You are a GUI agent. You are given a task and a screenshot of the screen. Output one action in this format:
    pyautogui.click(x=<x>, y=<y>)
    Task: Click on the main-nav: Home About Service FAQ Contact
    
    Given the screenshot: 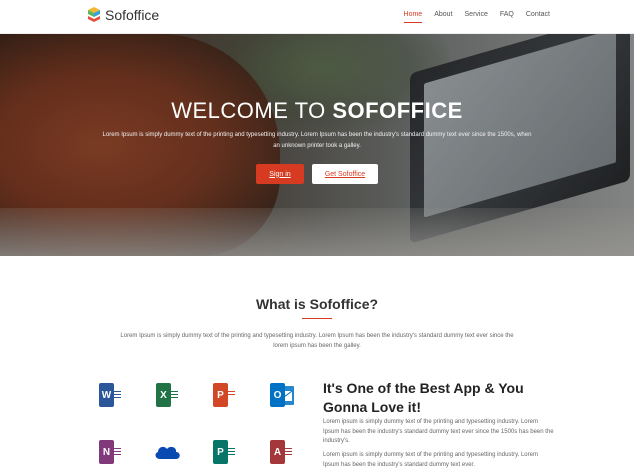 What is the action you would take?
    pyautogui.click(x=476, y=17)
    